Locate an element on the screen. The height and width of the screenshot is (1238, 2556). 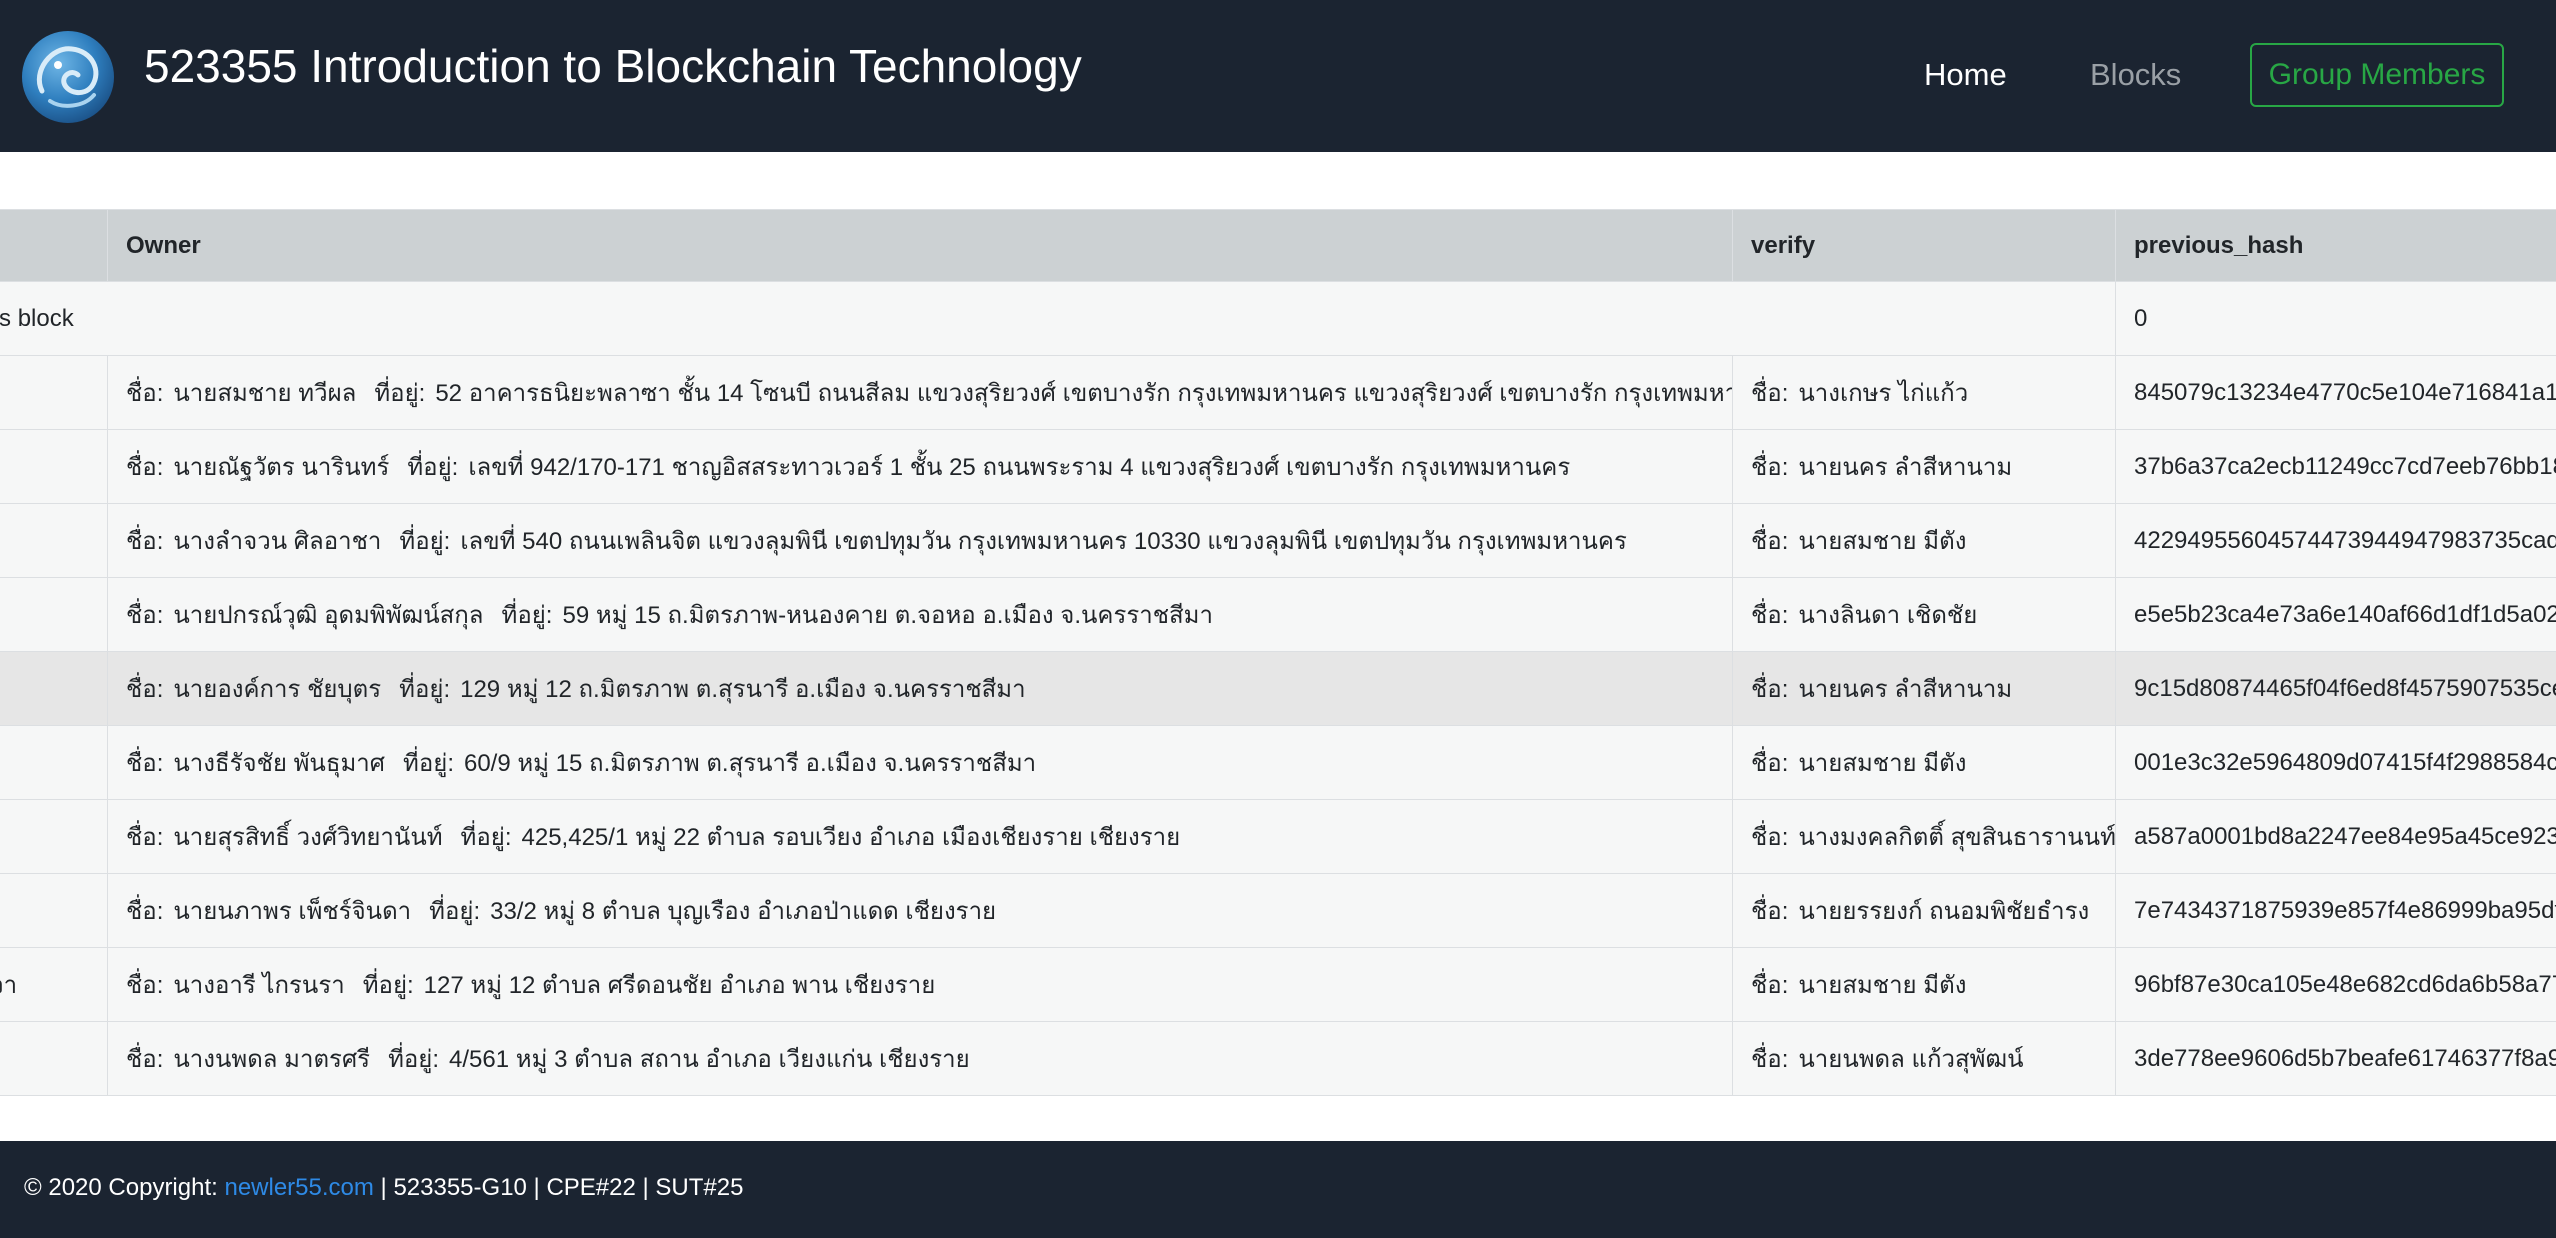
logo-icon is located at coordinates (68, 77).